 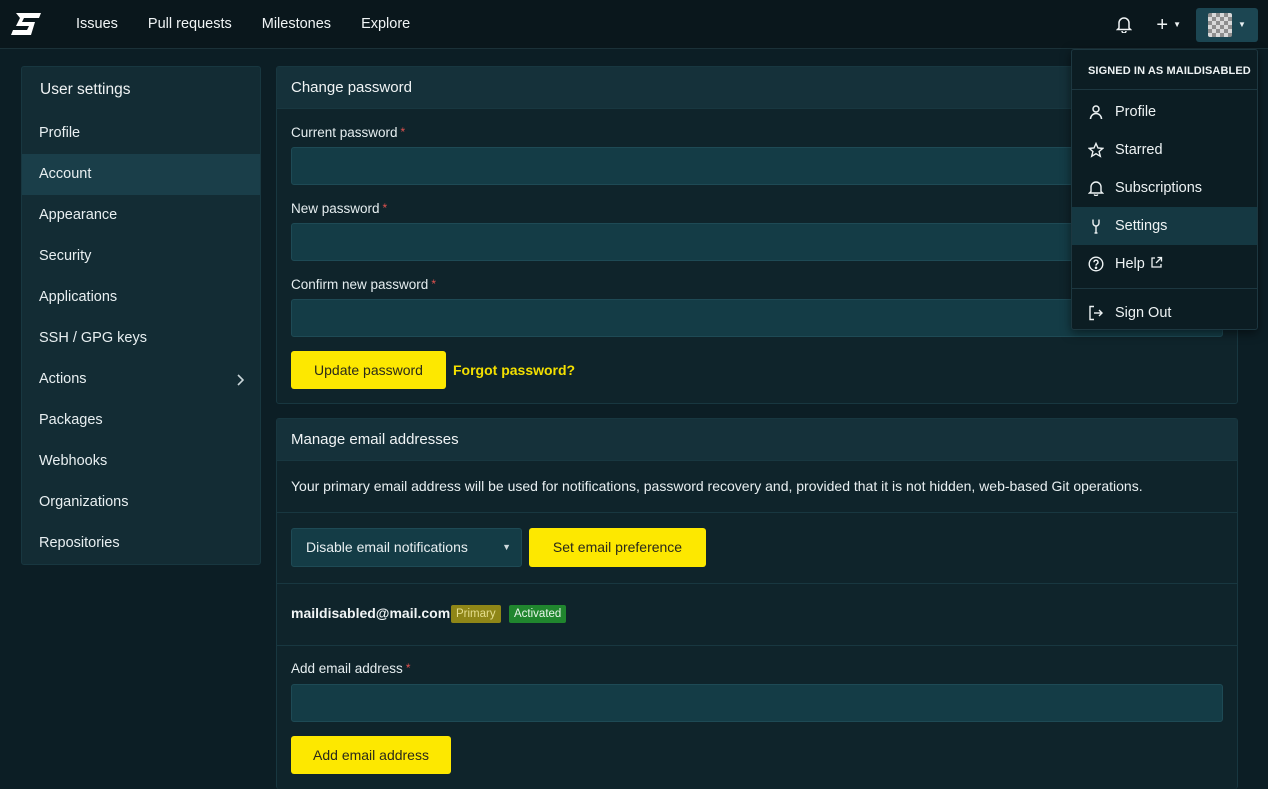 I want to click on add-email-field, so click(x=757, y=703).